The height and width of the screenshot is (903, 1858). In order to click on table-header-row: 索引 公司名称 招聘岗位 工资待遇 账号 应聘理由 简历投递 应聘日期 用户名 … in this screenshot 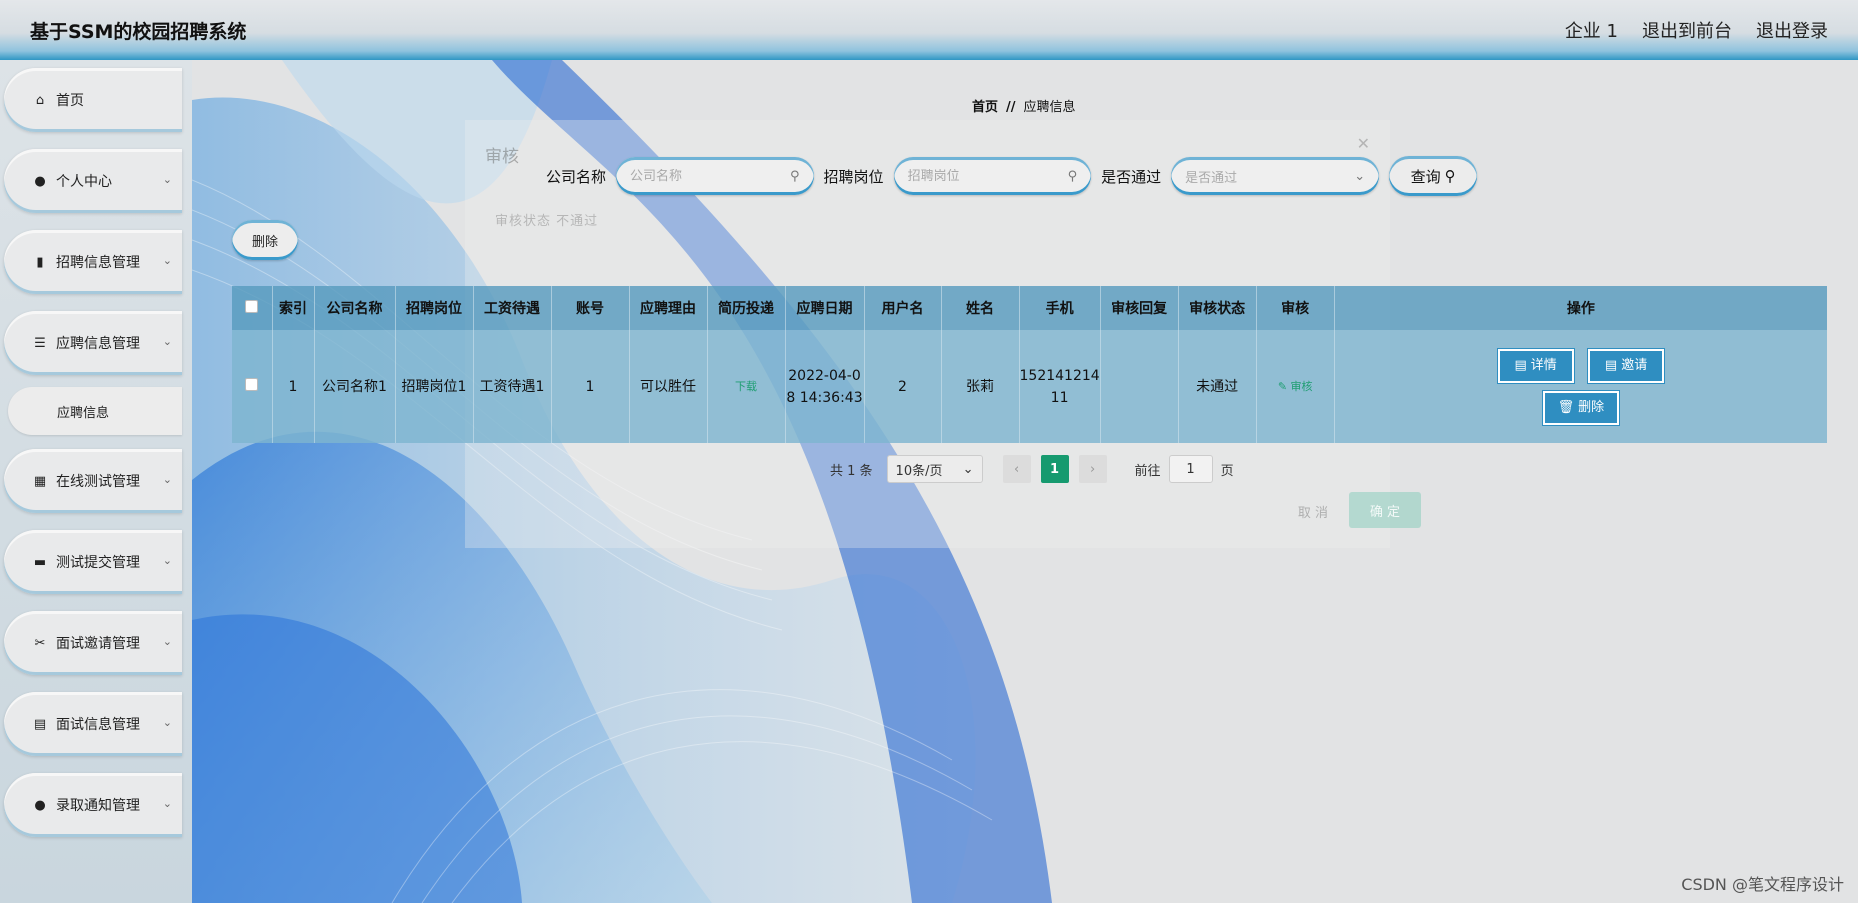, I will do `click(1029, 308)`.